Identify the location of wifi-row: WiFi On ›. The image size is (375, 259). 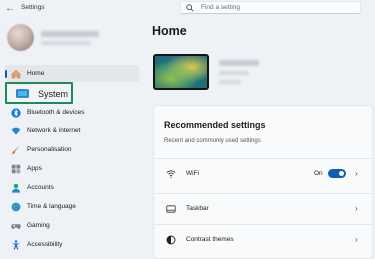
(263, 173).